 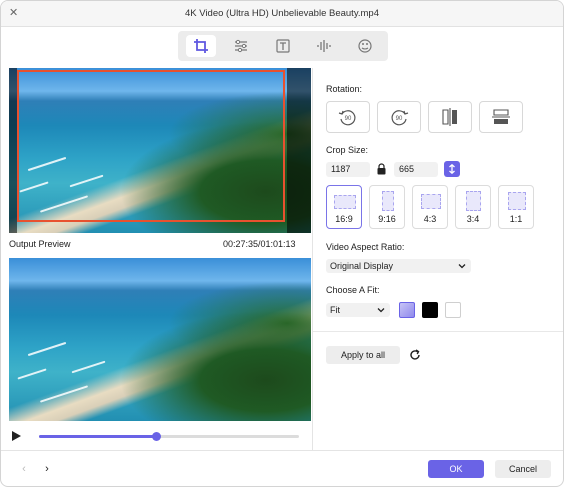 What do you see at coordinates (353, 290) in the screenshot?
I see `fit-label: Choose A Fit:` at bounding box center [353, 290].